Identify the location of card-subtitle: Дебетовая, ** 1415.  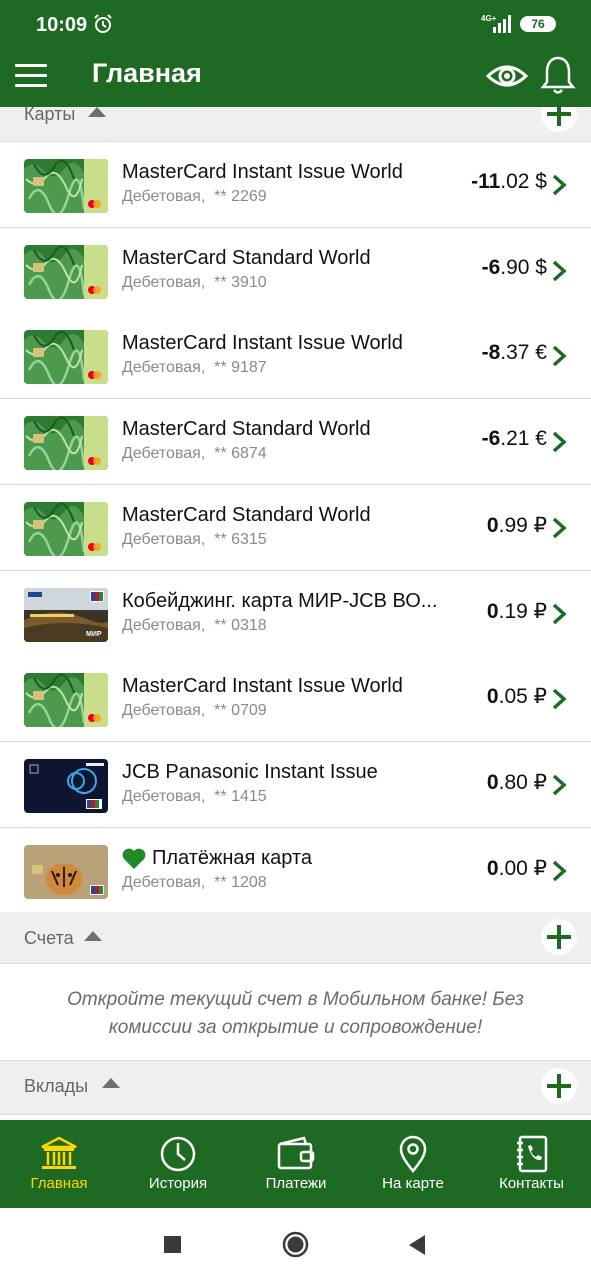
(194, 797).